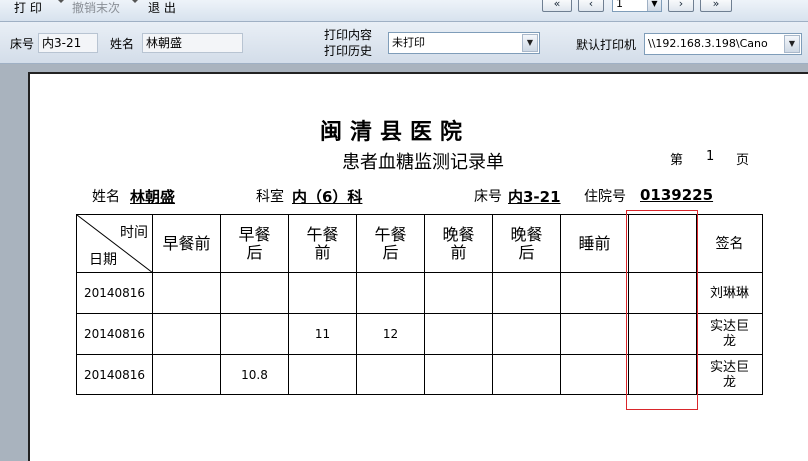  Describe the element at coordinates (395, 132) in the screenshot. I see `hospital-title: 闽清县医院` at that location.